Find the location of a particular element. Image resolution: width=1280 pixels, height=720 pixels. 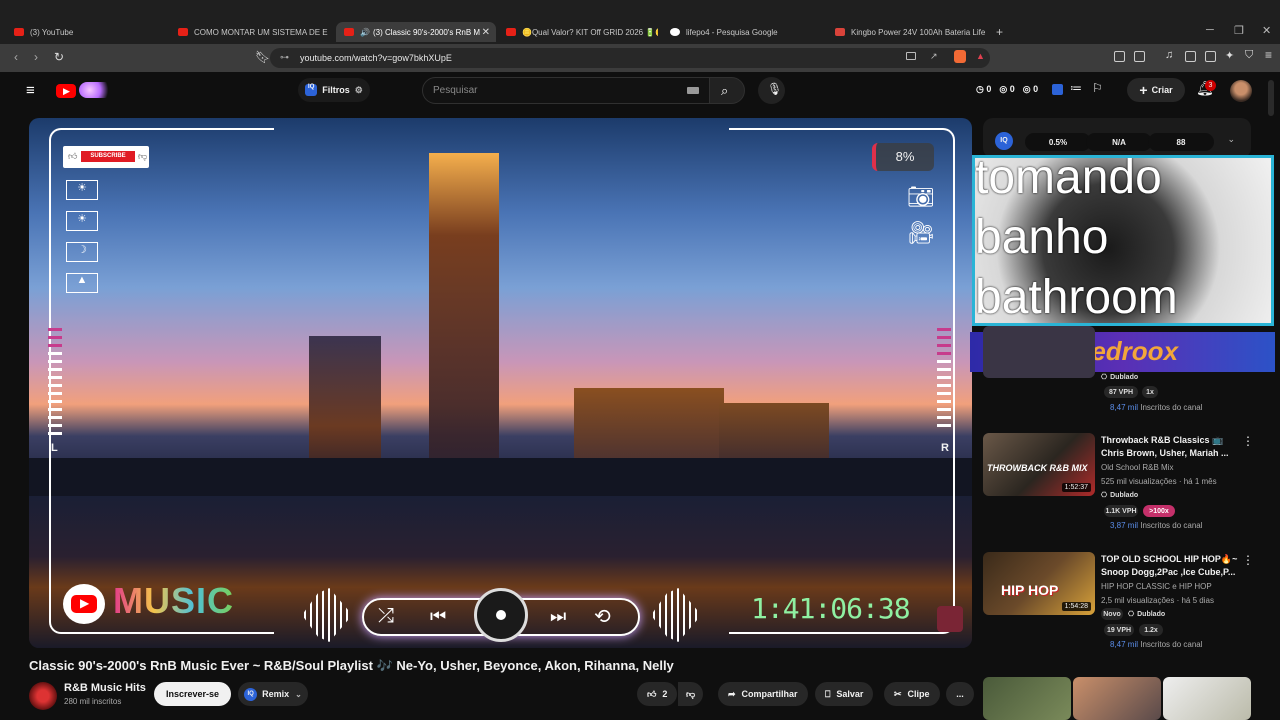

video-thumbnail is located at coordinates (1039, 352).